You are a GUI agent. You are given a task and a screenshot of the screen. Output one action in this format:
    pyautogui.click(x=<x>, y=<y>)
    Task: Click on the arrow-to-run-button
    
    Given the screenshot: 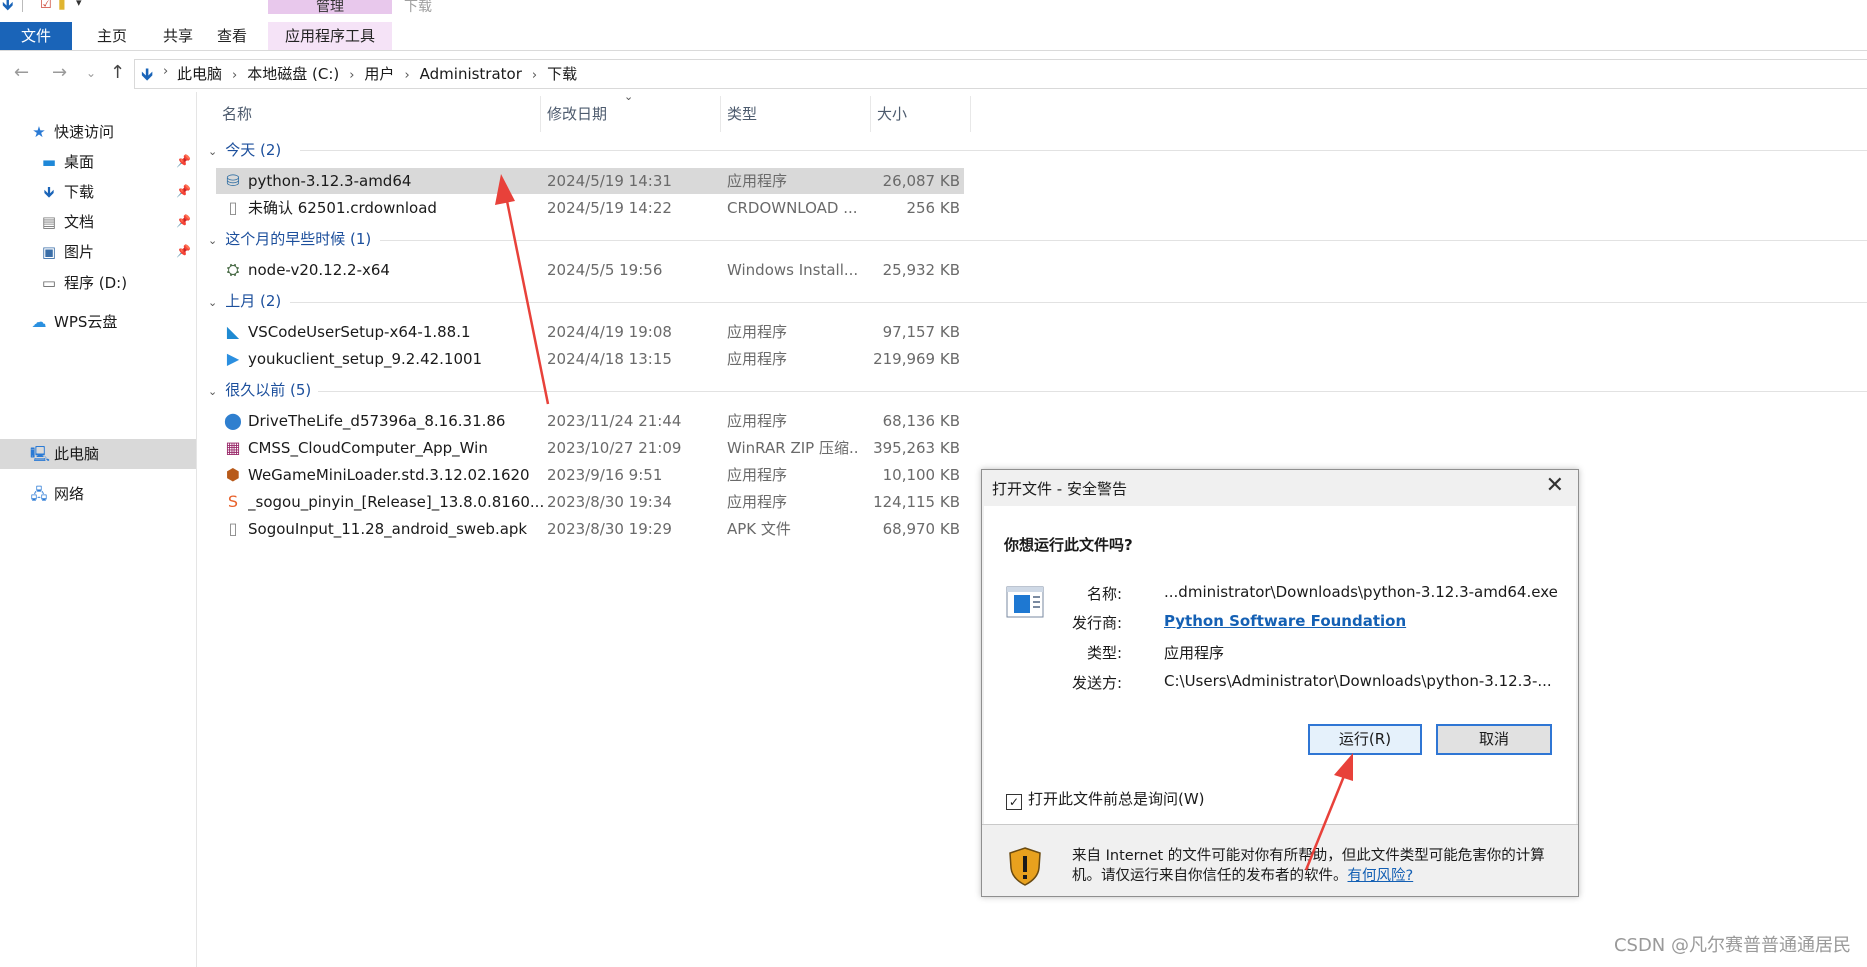 What is the action you would take?
    pyautogui.click(x=1328, y=812)
    